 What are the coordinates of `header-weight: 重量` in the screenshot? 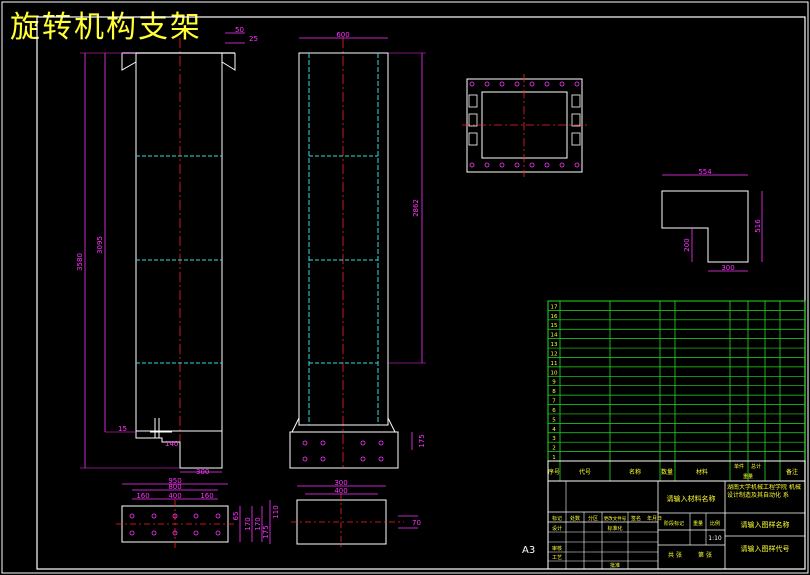 It's located at (748, 476).